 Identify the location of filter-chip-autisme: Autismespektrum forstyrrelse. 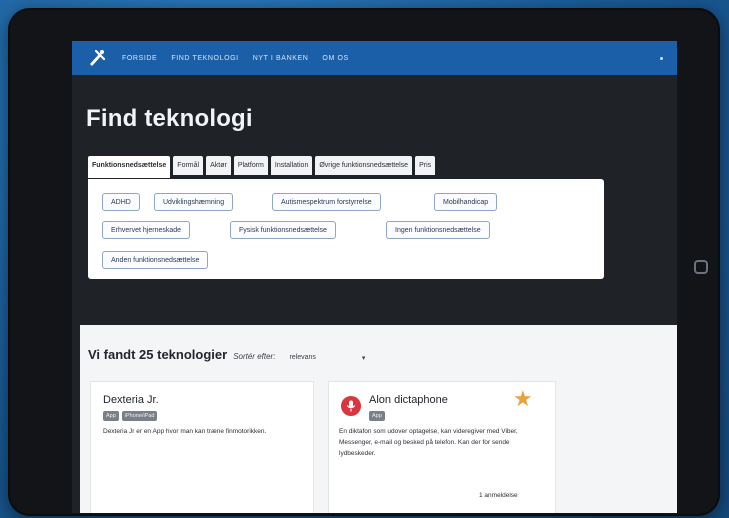
(326, 202).